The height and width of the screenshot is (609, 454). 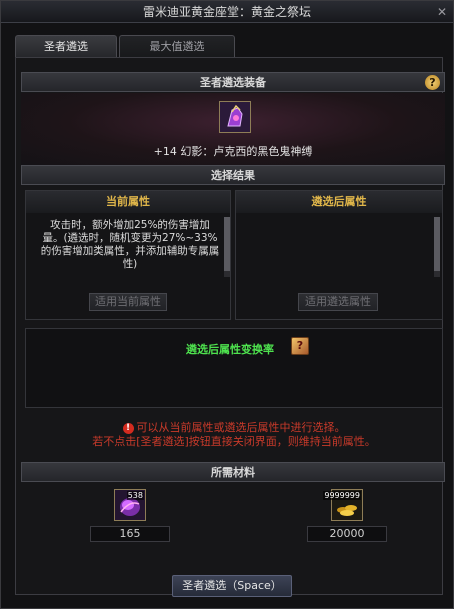 I want to click on crystal-required-count: 165, so click(x=130, y=534).